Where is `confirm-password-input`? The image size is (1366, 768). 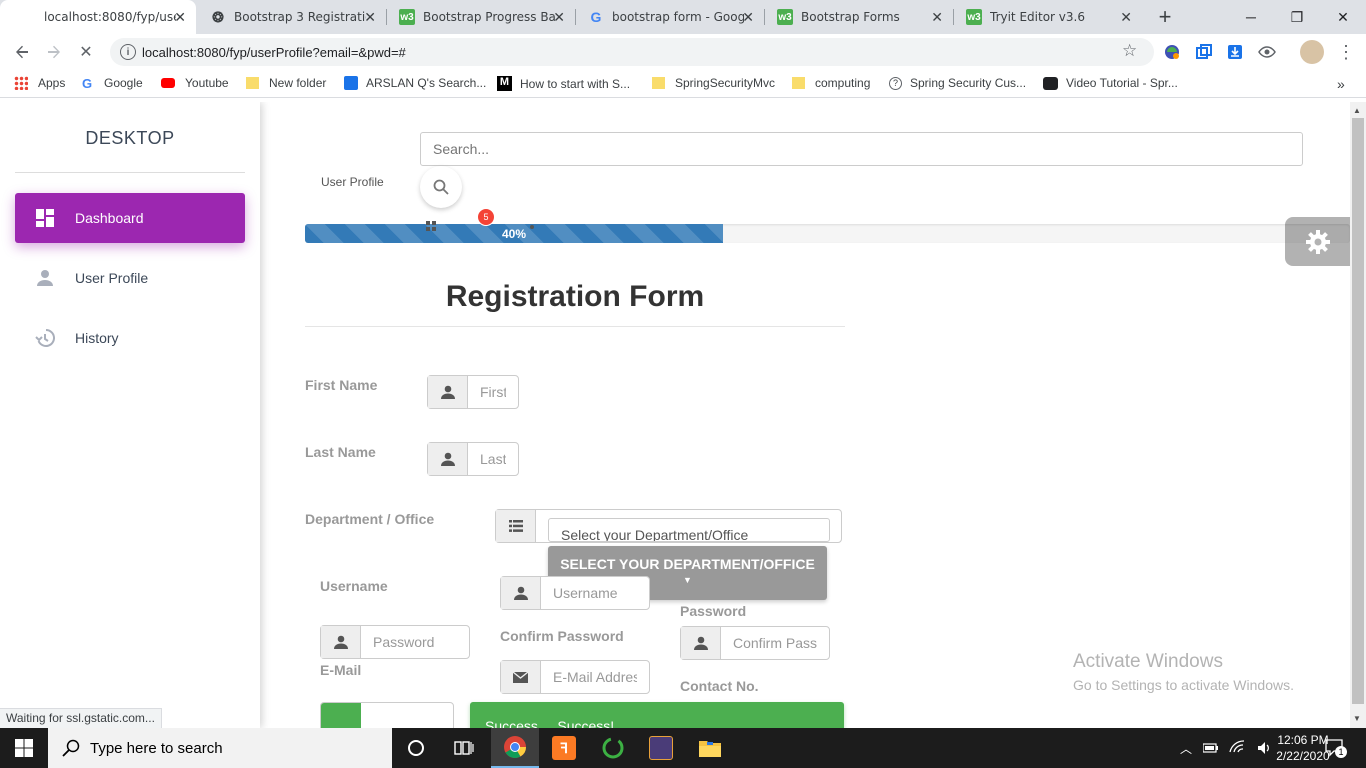
confirm-password-input is located at coordinates (775, 643).